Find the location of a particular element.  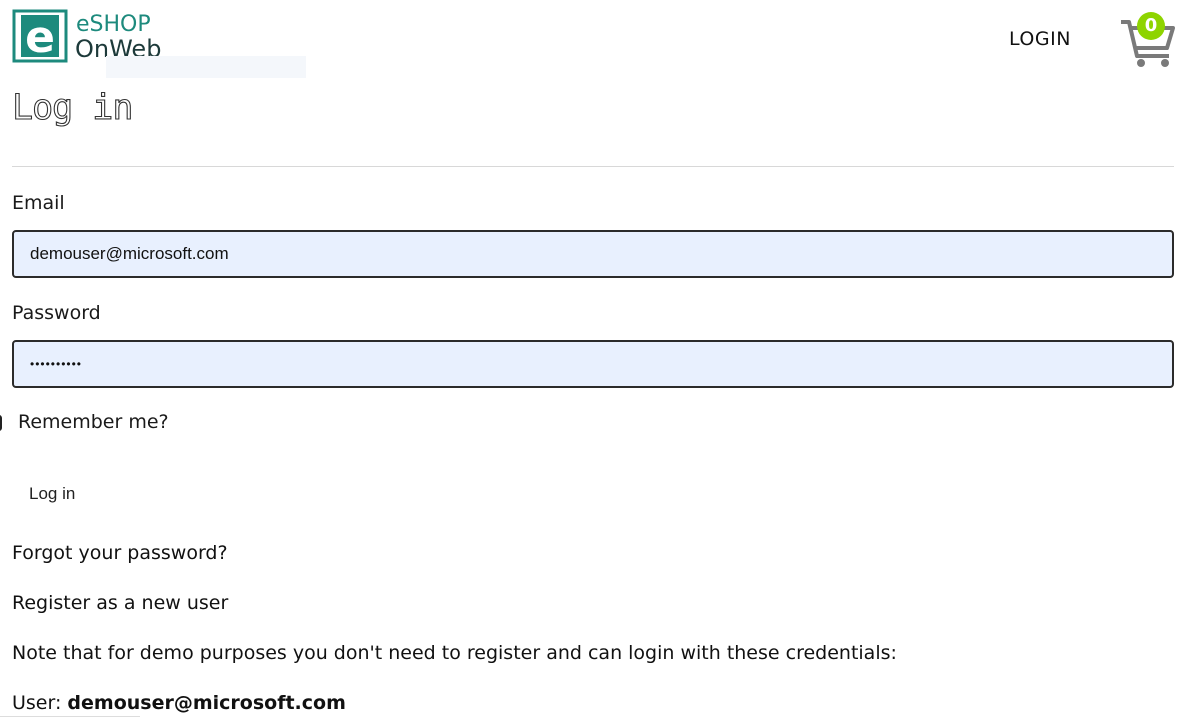

email-field is located at coordinates (593, 254).